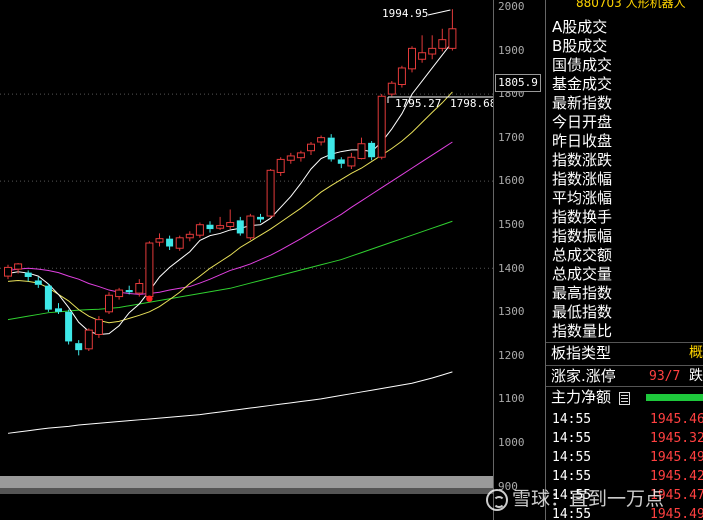 This screenshot has width=703, height=520. Describe the element at coordinates (676, 419) in the screenshot. I see `trade-price: 1945.46` at that location.